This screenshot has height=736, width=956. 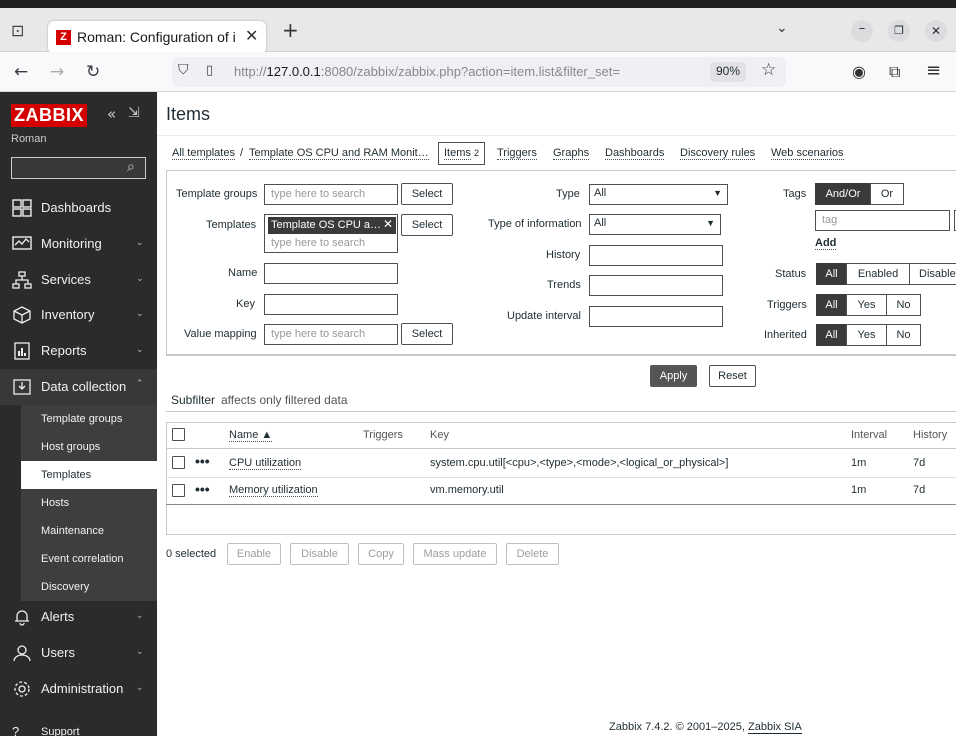 I want to click on browser-tab: Z Roman: Configuration of i ✕, so click(x=157, y=37).